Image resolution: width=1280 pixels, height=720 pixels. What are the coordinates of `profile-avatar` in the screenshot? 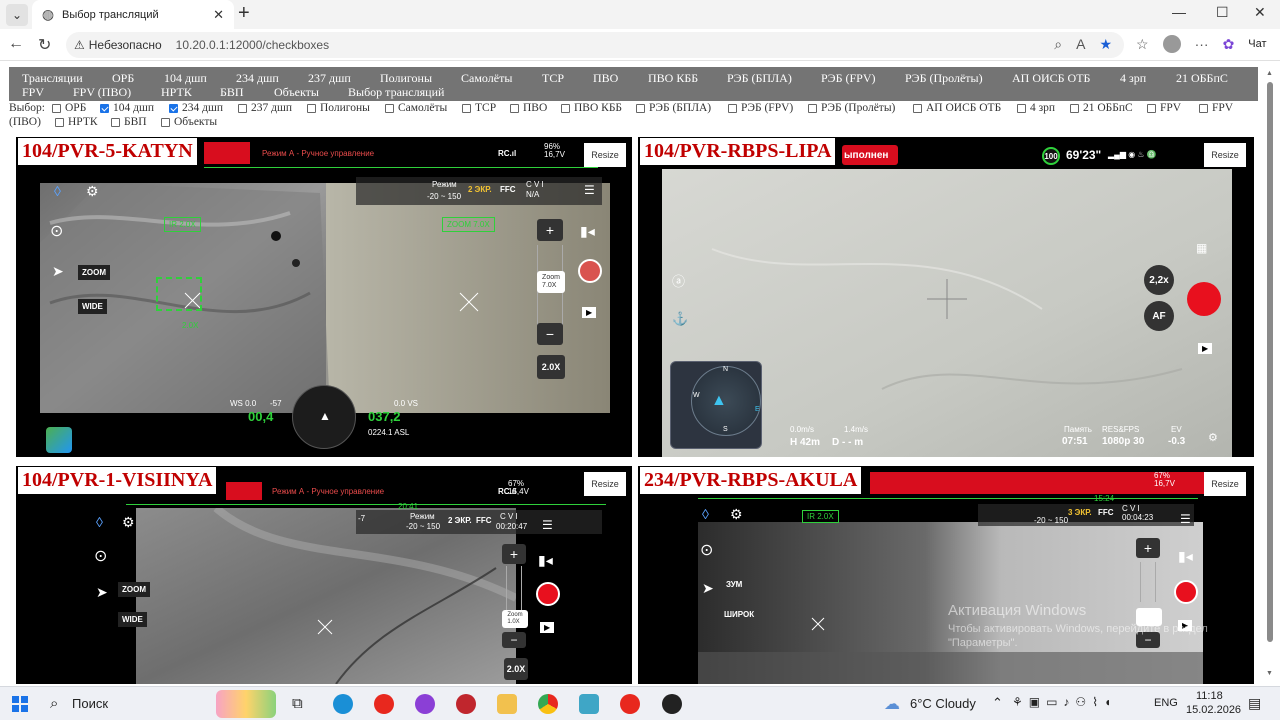 It's located at (1171, 44).